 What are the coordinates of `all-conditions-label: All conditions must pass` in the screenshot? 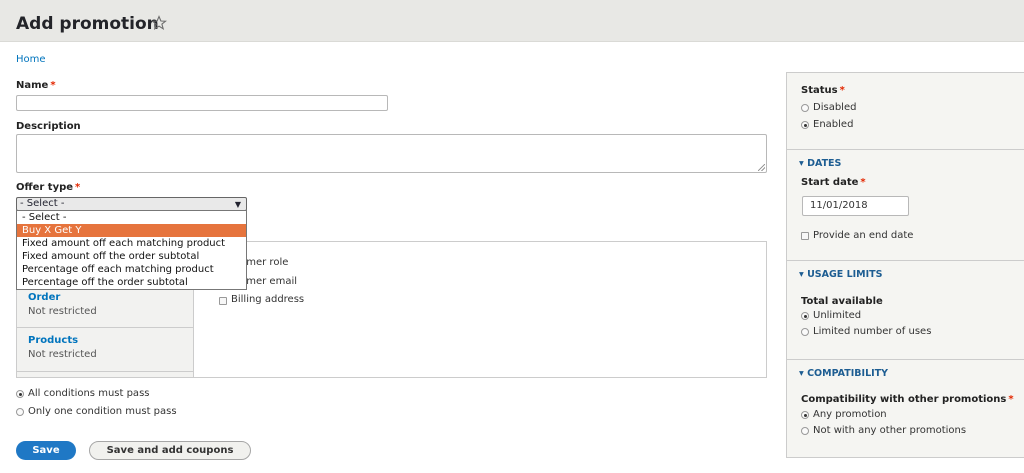 It's located at (89, 393).